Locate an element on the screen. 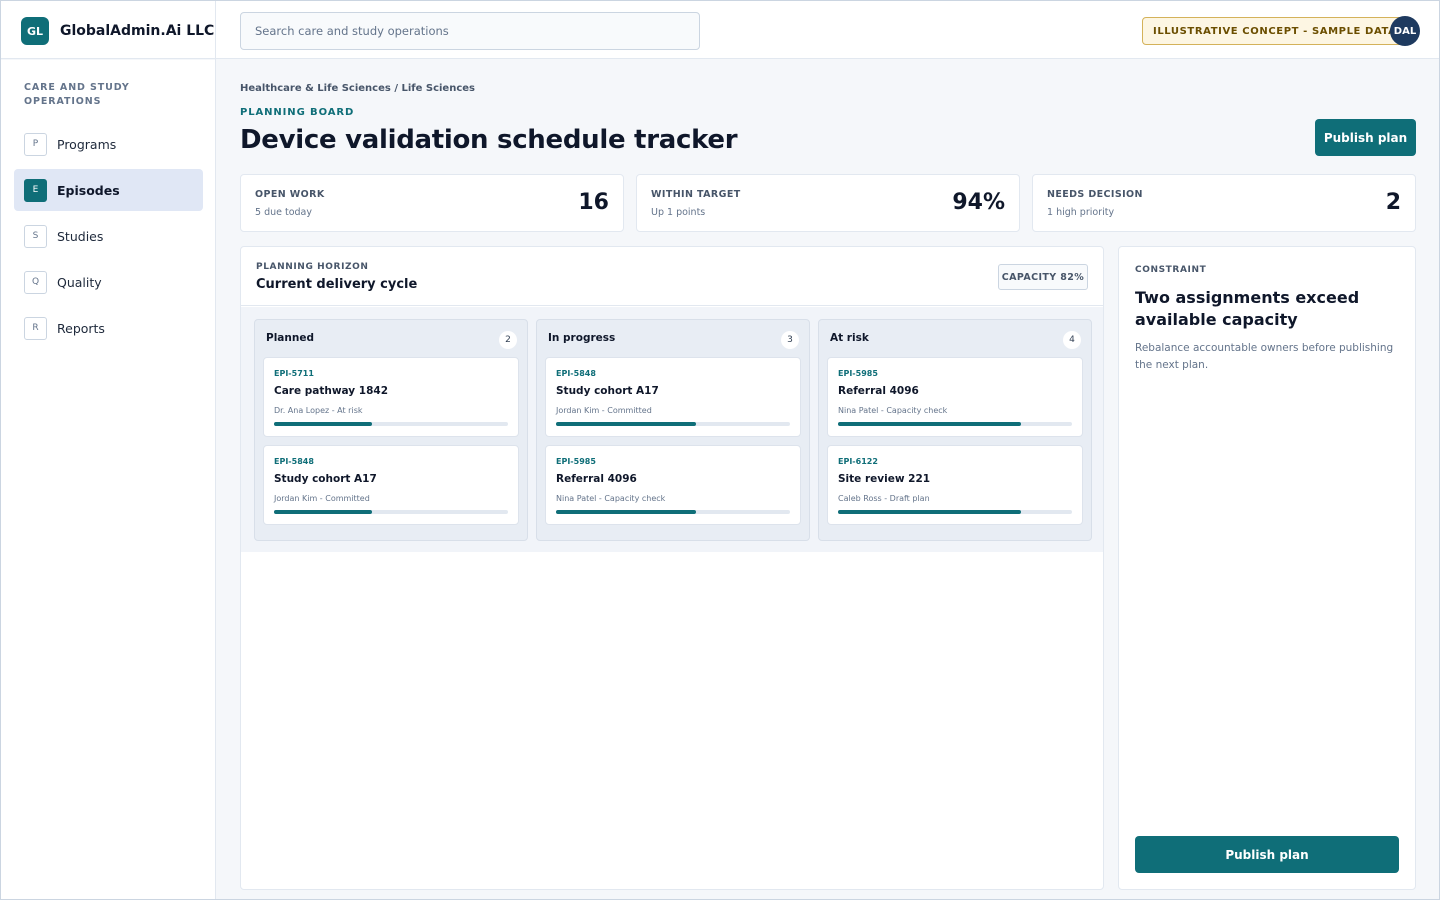 This screenshot has height=900, width=1440. stat-value: 94% is located at coordinates (978, 202).